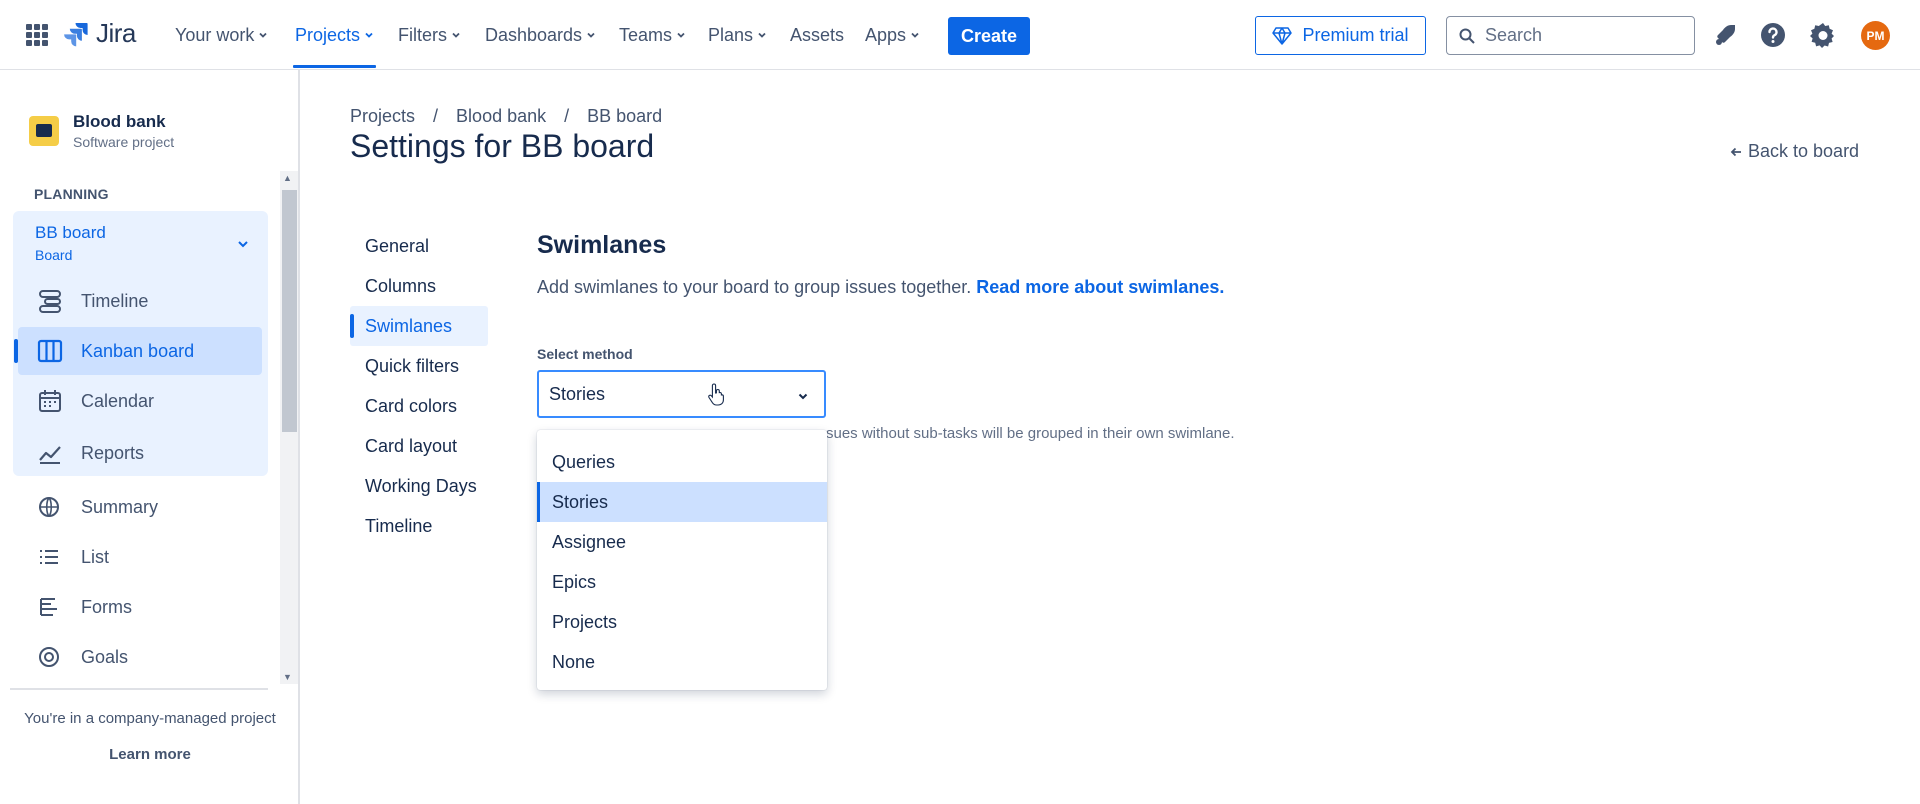  I want to click on globe-icon, so click(49, 507).